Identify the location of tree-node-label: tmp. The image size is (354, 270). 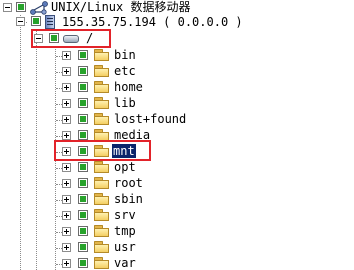
(125, 231).